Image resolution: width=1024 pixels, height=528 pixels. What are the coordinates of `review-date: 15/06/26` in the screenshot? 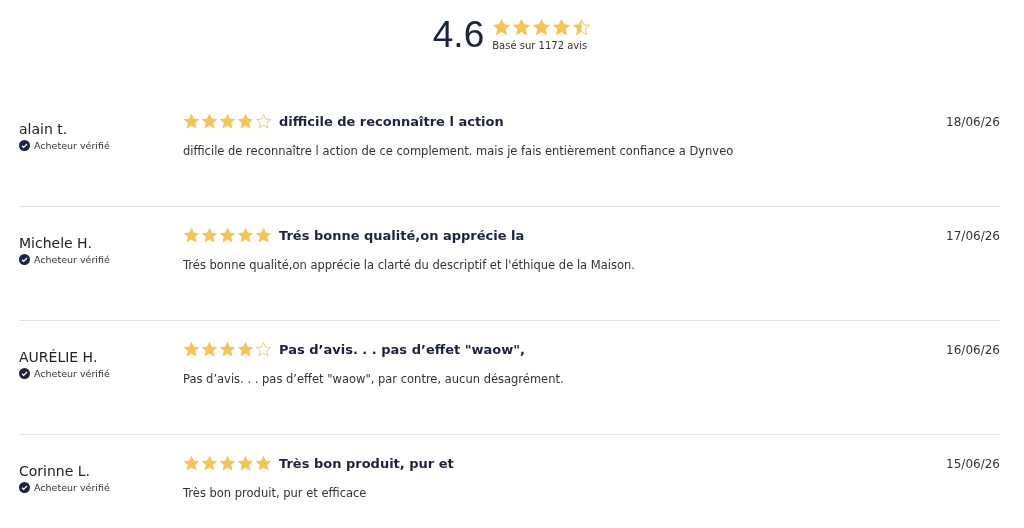 It's located at (973, 464).